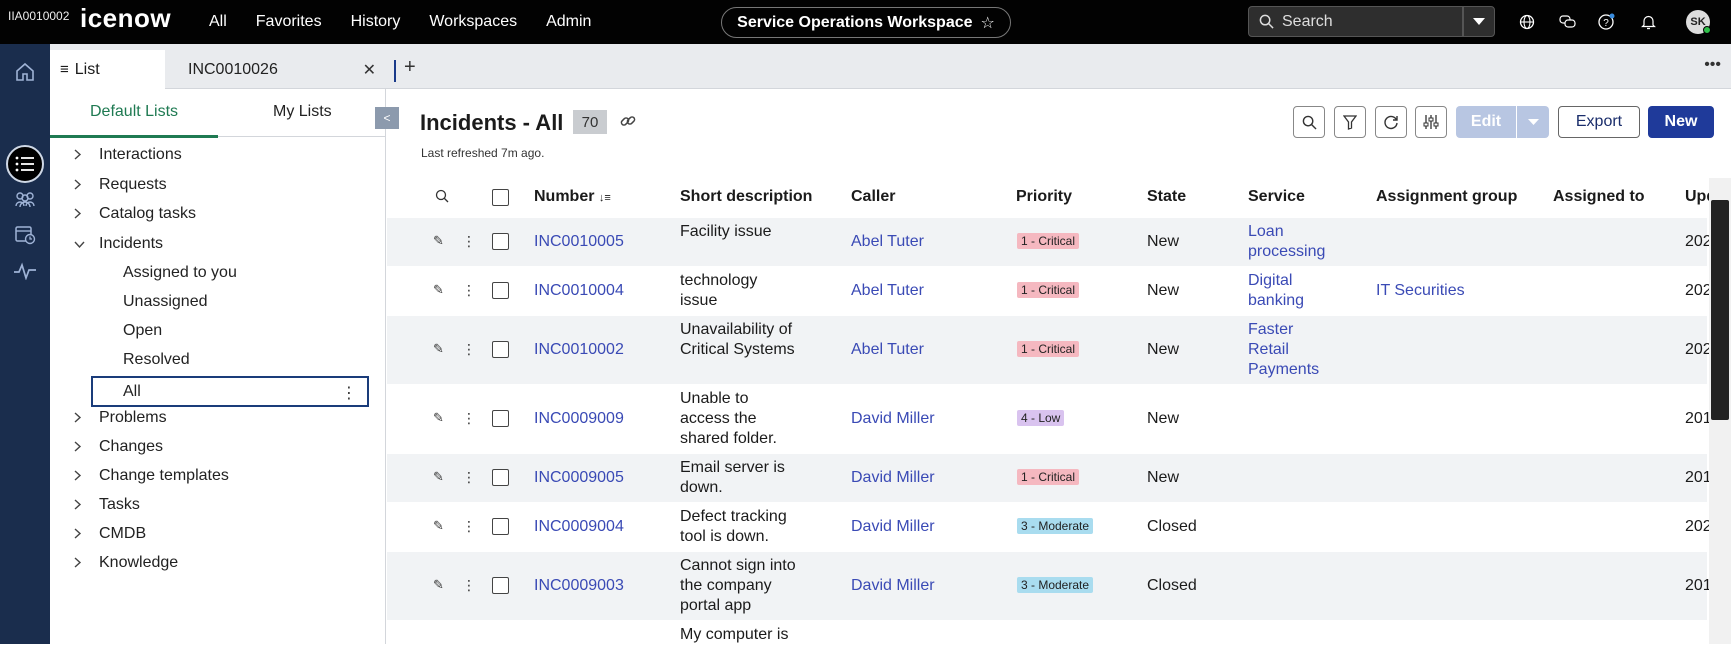 The image size is (1731, 661). I want to click on list-item: Interactions, so click(218, 155).